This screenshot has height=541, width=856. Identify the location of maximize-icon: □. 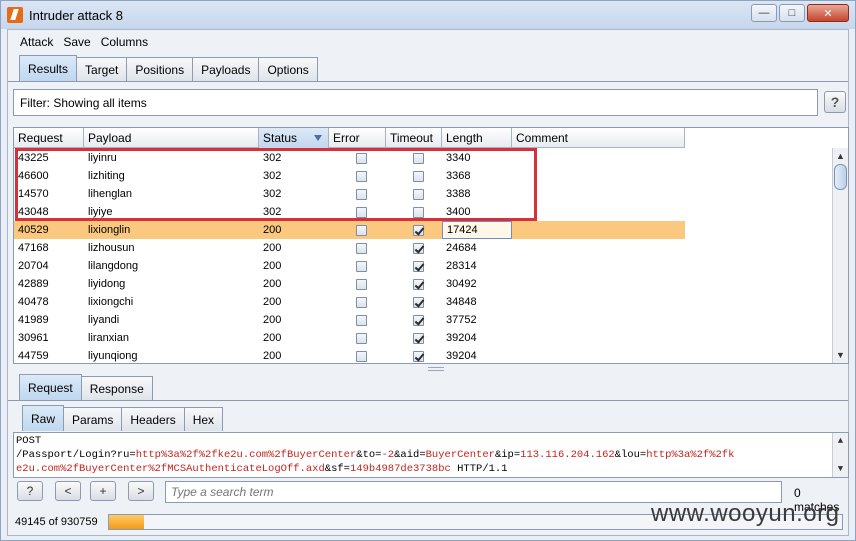
(792, 13).